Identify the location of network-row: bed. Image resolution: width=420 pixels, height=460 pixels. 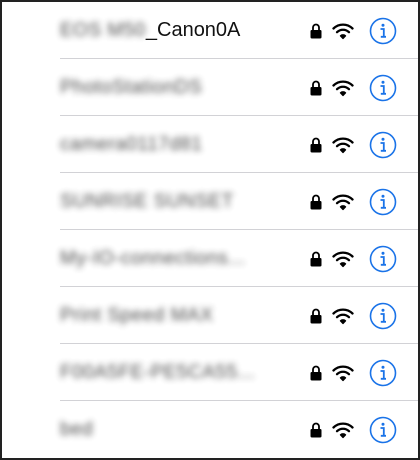
(210, 429).